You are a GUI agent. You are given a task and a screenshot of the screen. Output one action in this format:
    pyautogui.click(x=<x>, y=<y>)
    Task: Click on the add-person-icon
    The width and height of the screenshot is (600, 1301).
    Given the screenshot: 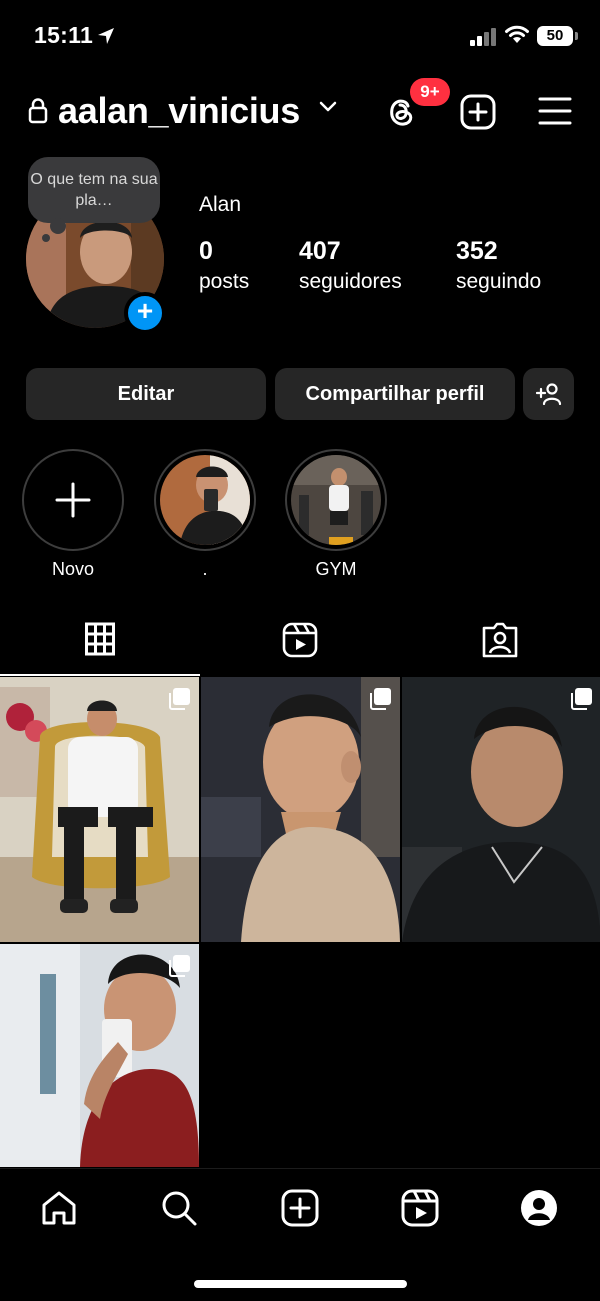 What is the action you would take?
    pyautogui.click(x=548, y=394)
    